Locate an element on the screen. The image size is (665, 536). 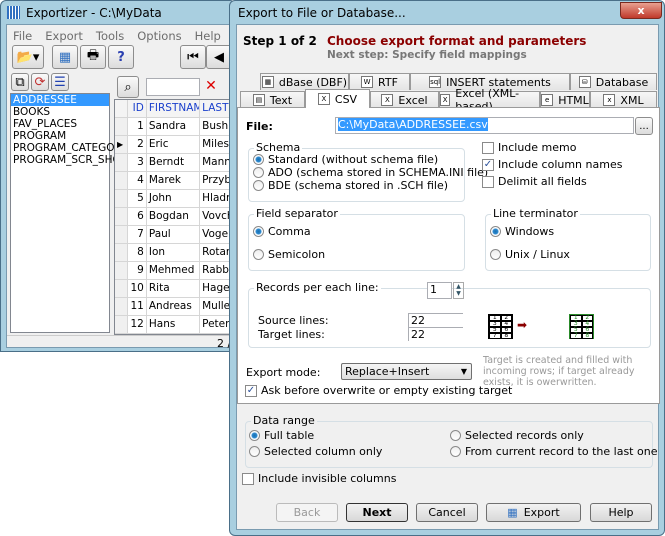
grid-cell: Sandra is located at coordinates (174, 126).